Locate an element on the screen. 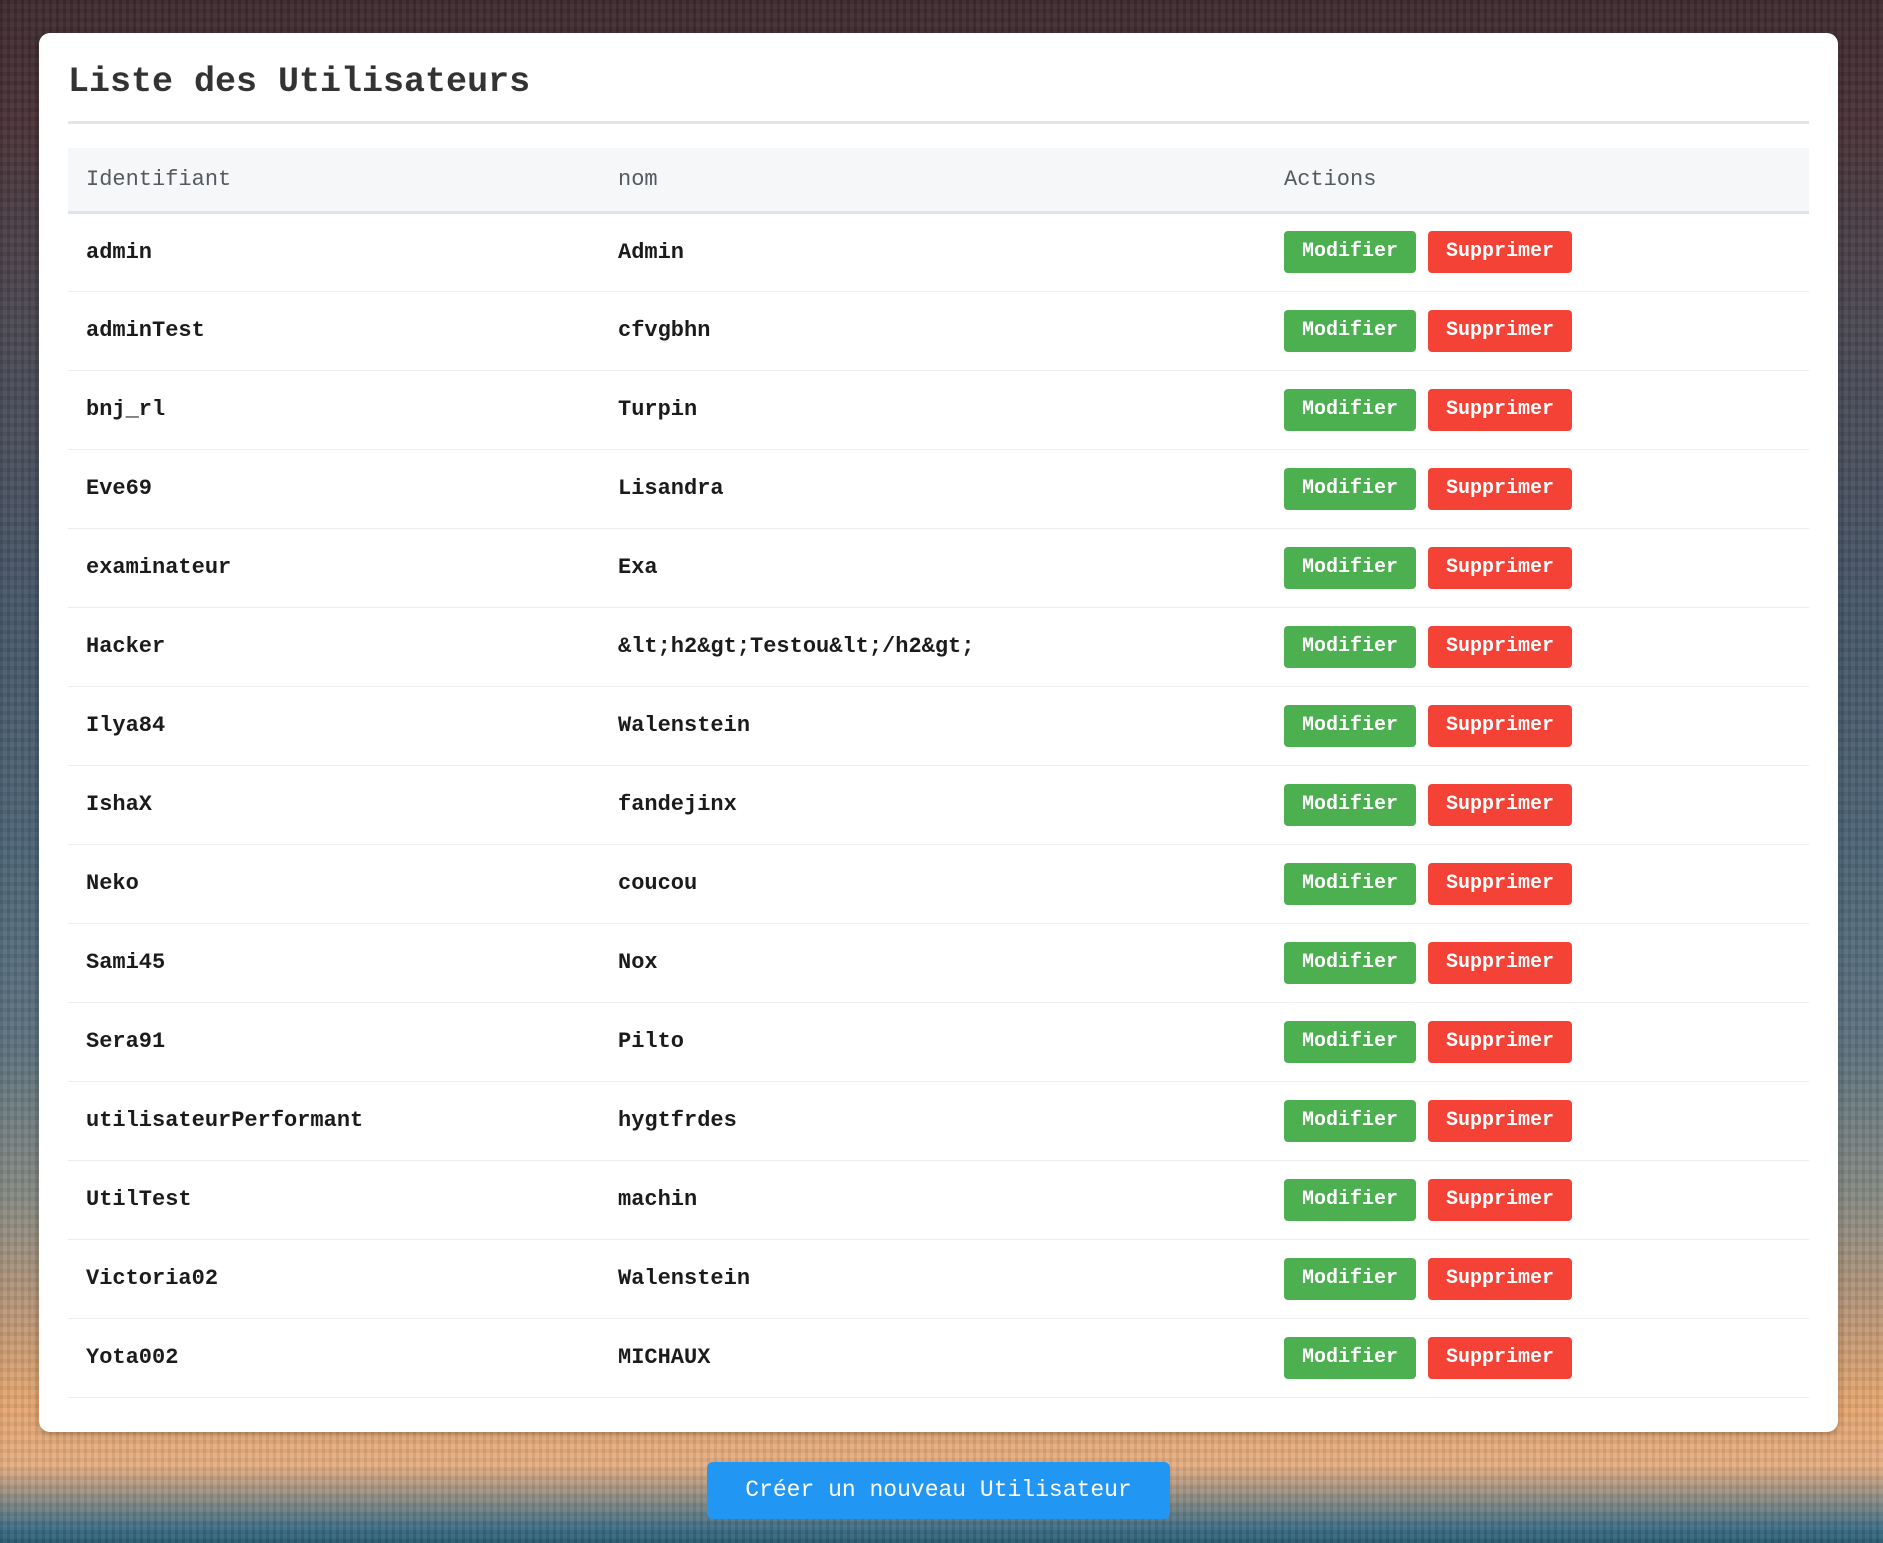 The height and width of the screenshot is (1543, 1883). user-nom: coucou is located at coordinates (658, 883).